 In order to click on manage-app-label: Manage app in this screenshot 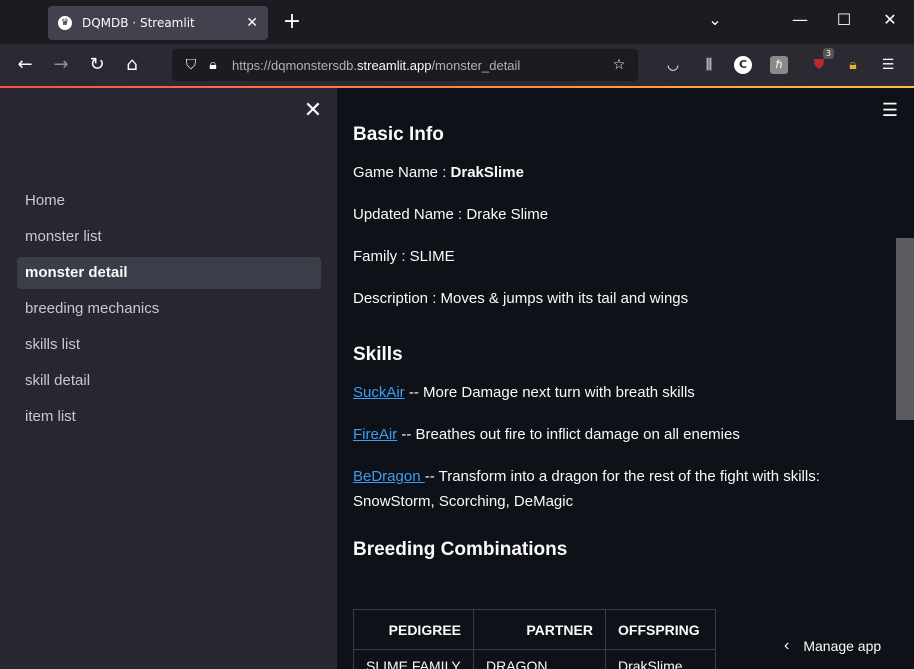, I will do `click(842, 646)`.